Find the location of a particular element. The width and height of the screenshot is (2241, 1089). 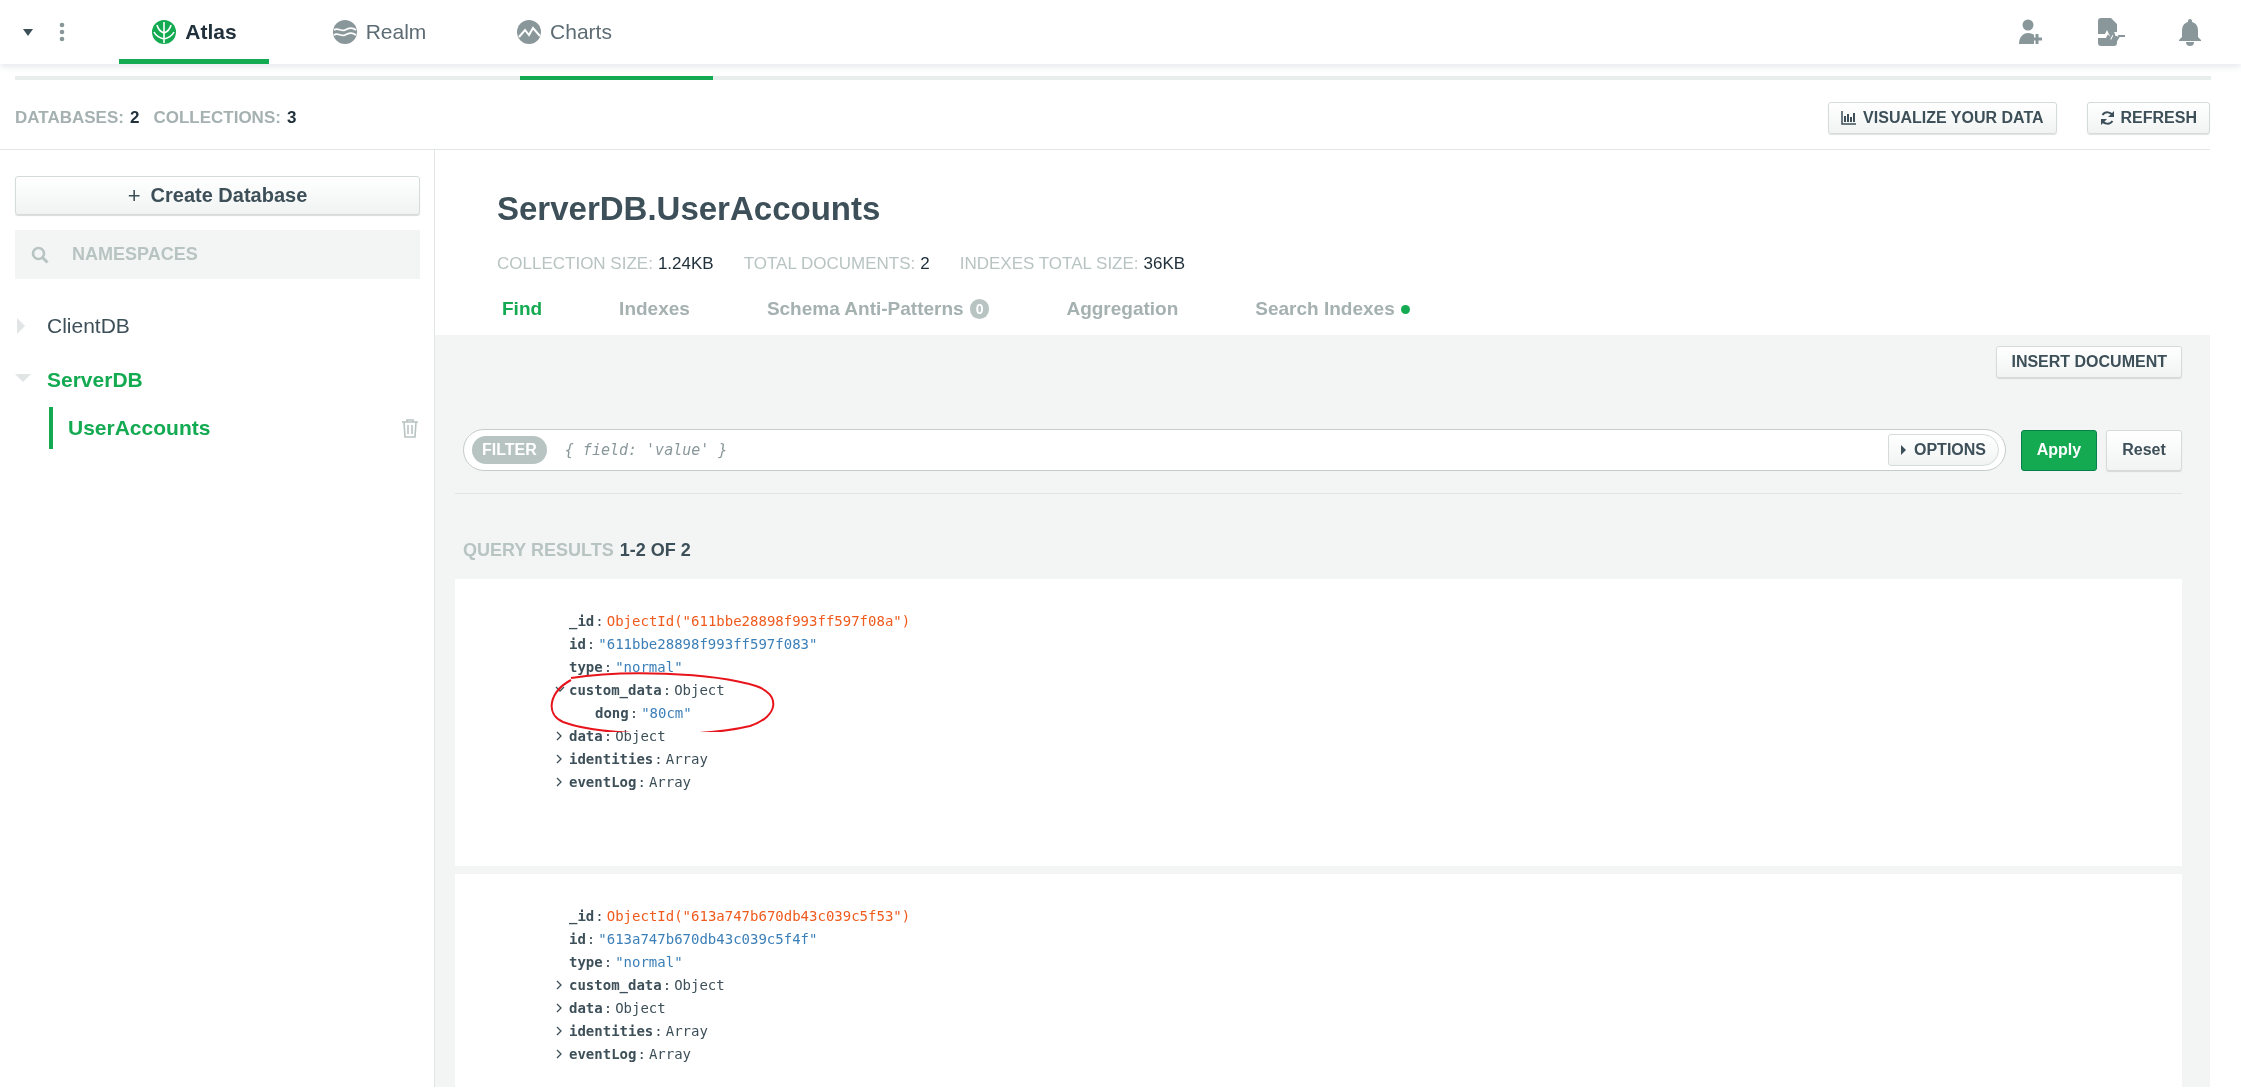

add-user-icon is located at coordinates (2031, 32).